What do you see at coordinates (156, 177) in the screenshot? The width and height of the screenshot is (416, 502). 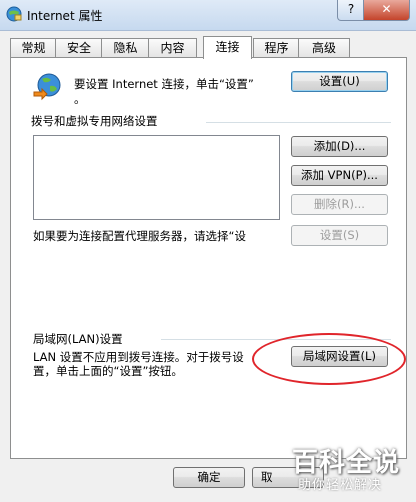 I see `connections-listbox` at bounding box center [156, 177].